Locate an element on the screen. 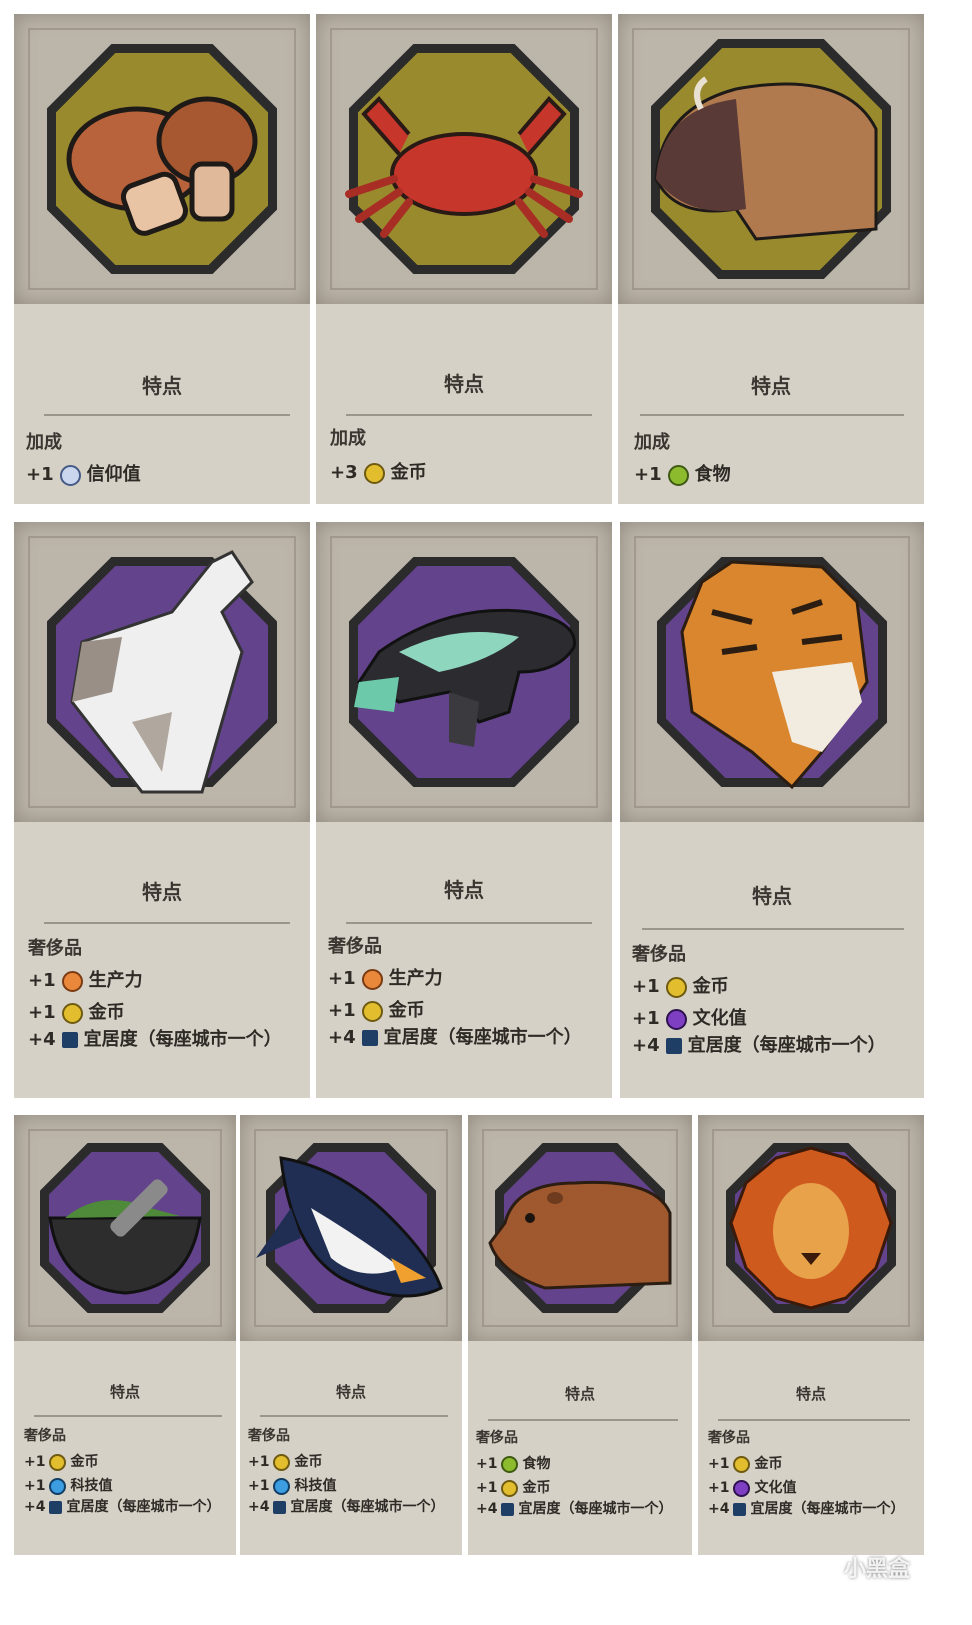 The width and height of the screenshot is (972, 1625). yield-line: +1 信仰值 is located at coordinates (83, 473).